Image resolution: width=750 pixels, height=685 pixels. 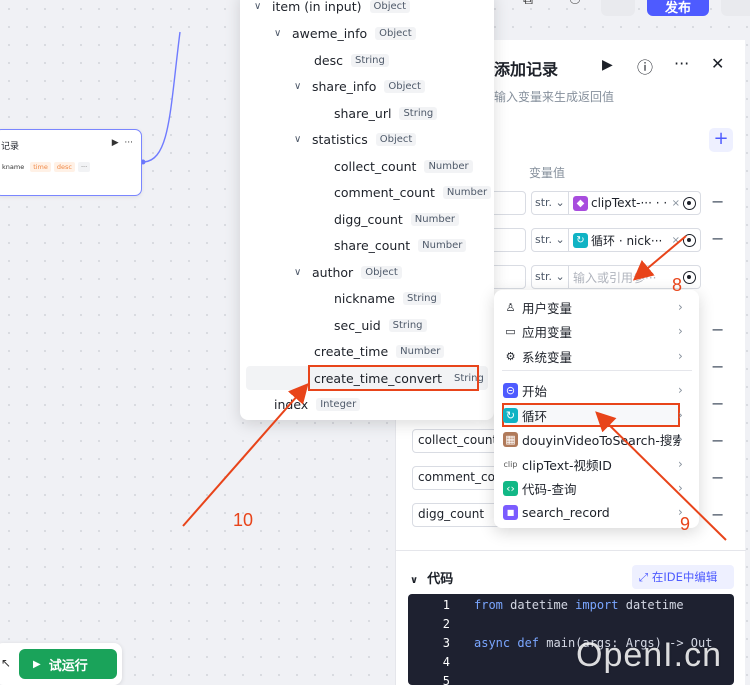 What do you see at coordinates (333, 272) in the screenshot?
I see `tree-item-label: author` at bounding box center [333, 272].